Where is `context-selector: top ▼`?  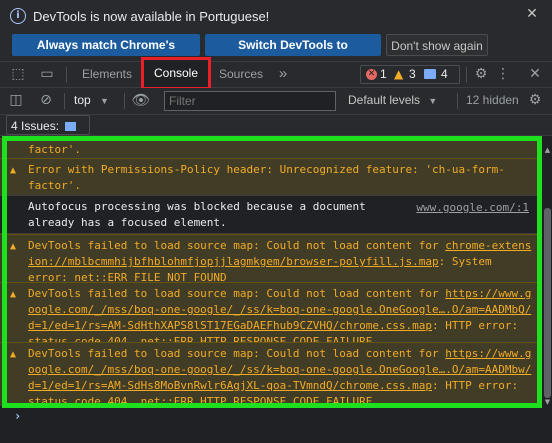 context-selector: top ▼ is located at coordinates (99, 101).